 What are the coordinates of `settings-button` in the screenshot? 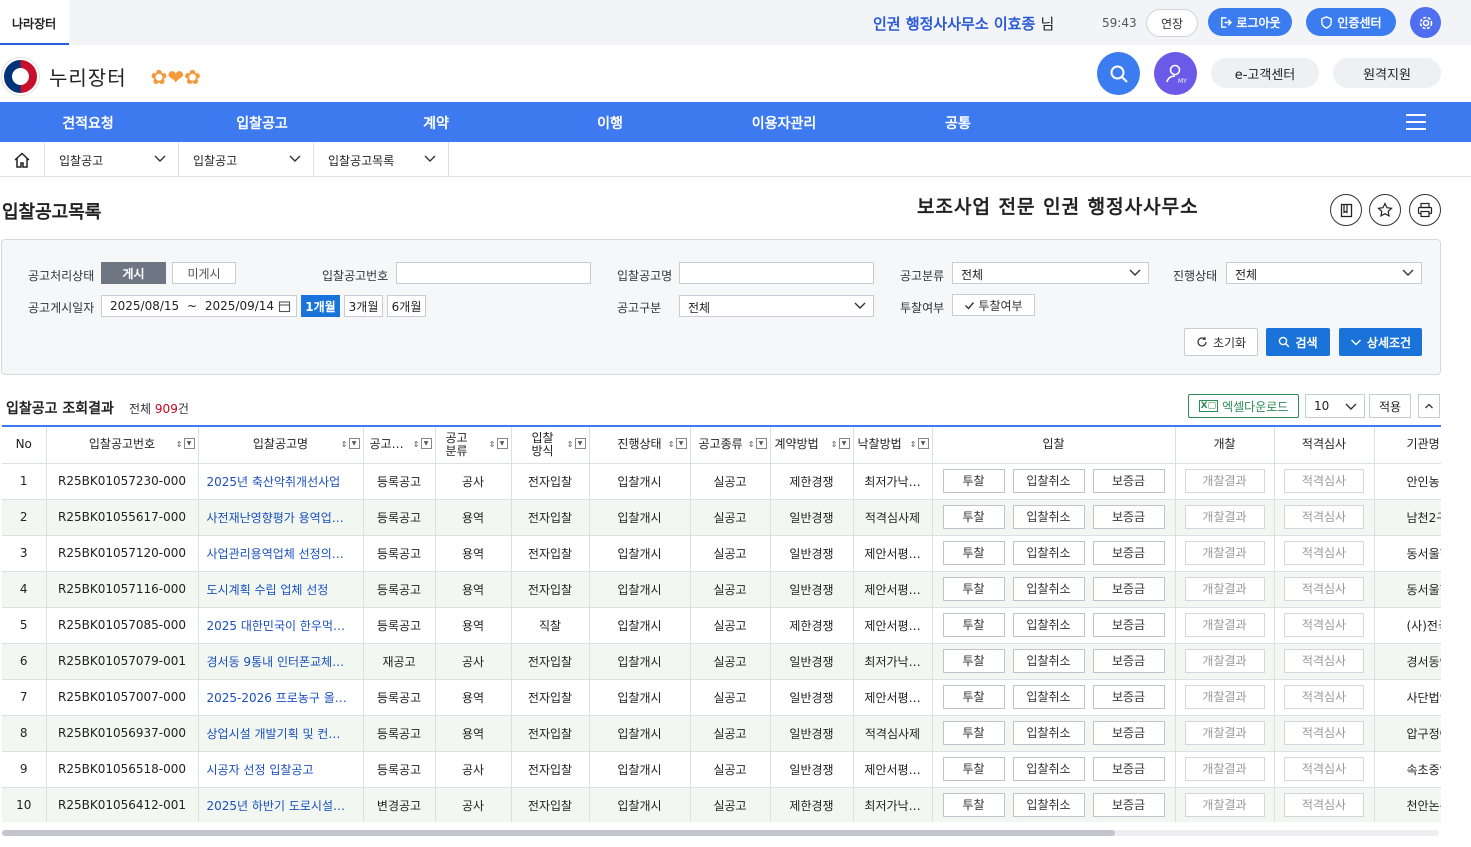 It's located at (1425, 22).